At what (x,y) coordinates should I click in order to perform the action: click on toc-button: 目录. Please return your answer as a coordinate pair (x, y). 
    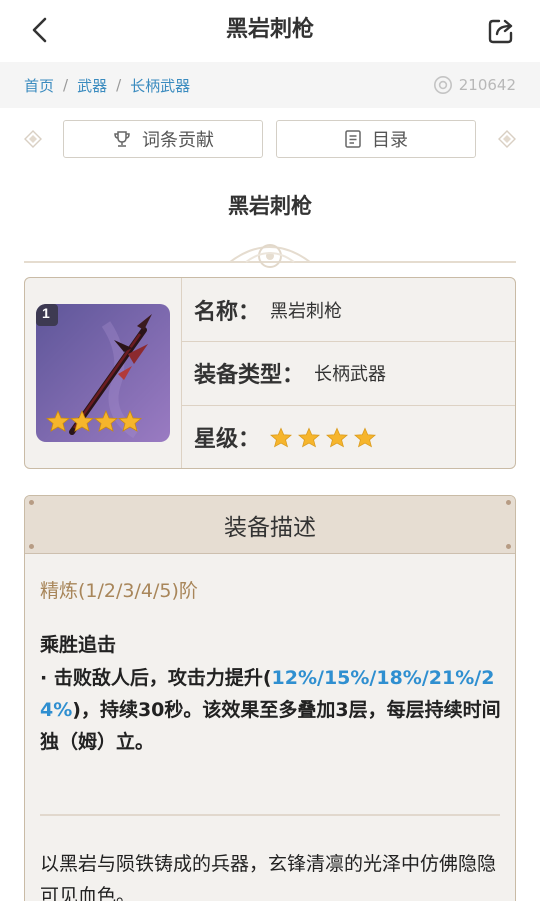
    Looking at the image, I should click on (376, 139).